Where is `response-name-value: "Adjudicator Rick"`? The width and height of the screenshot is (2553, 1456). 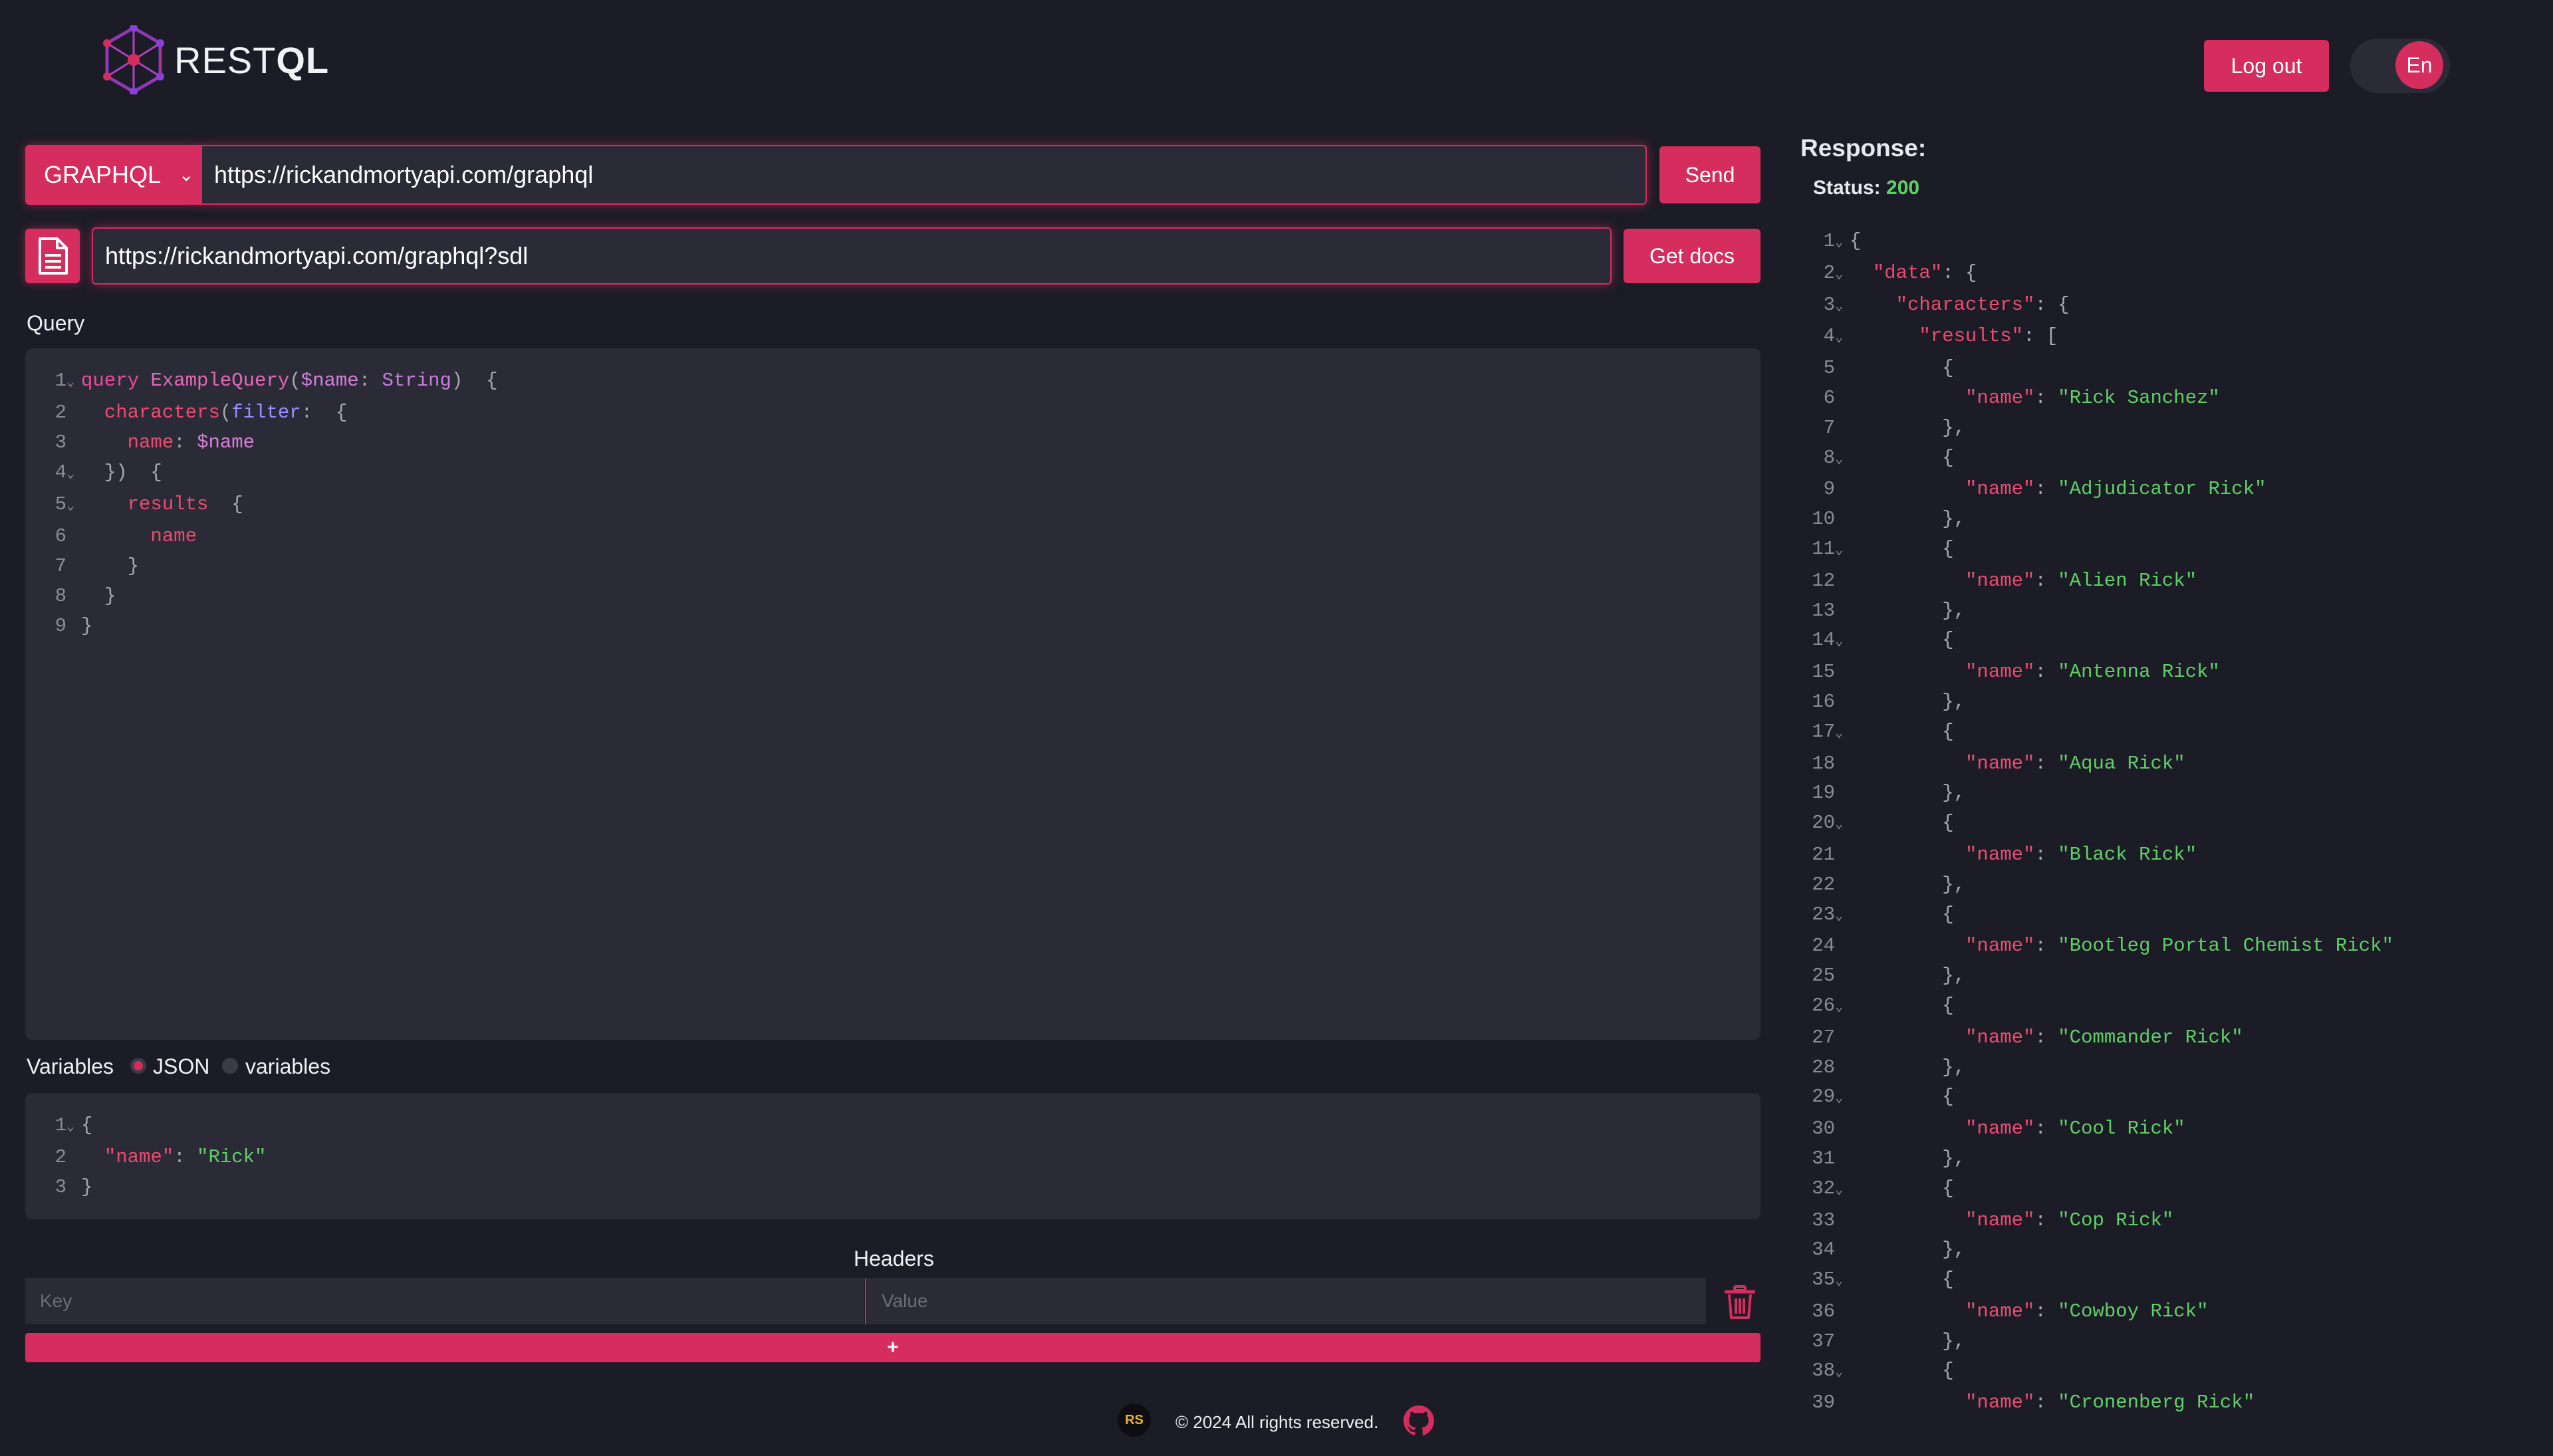
response-name-value: "Adjudicator Rick" is located at coordinates (2162, 489).